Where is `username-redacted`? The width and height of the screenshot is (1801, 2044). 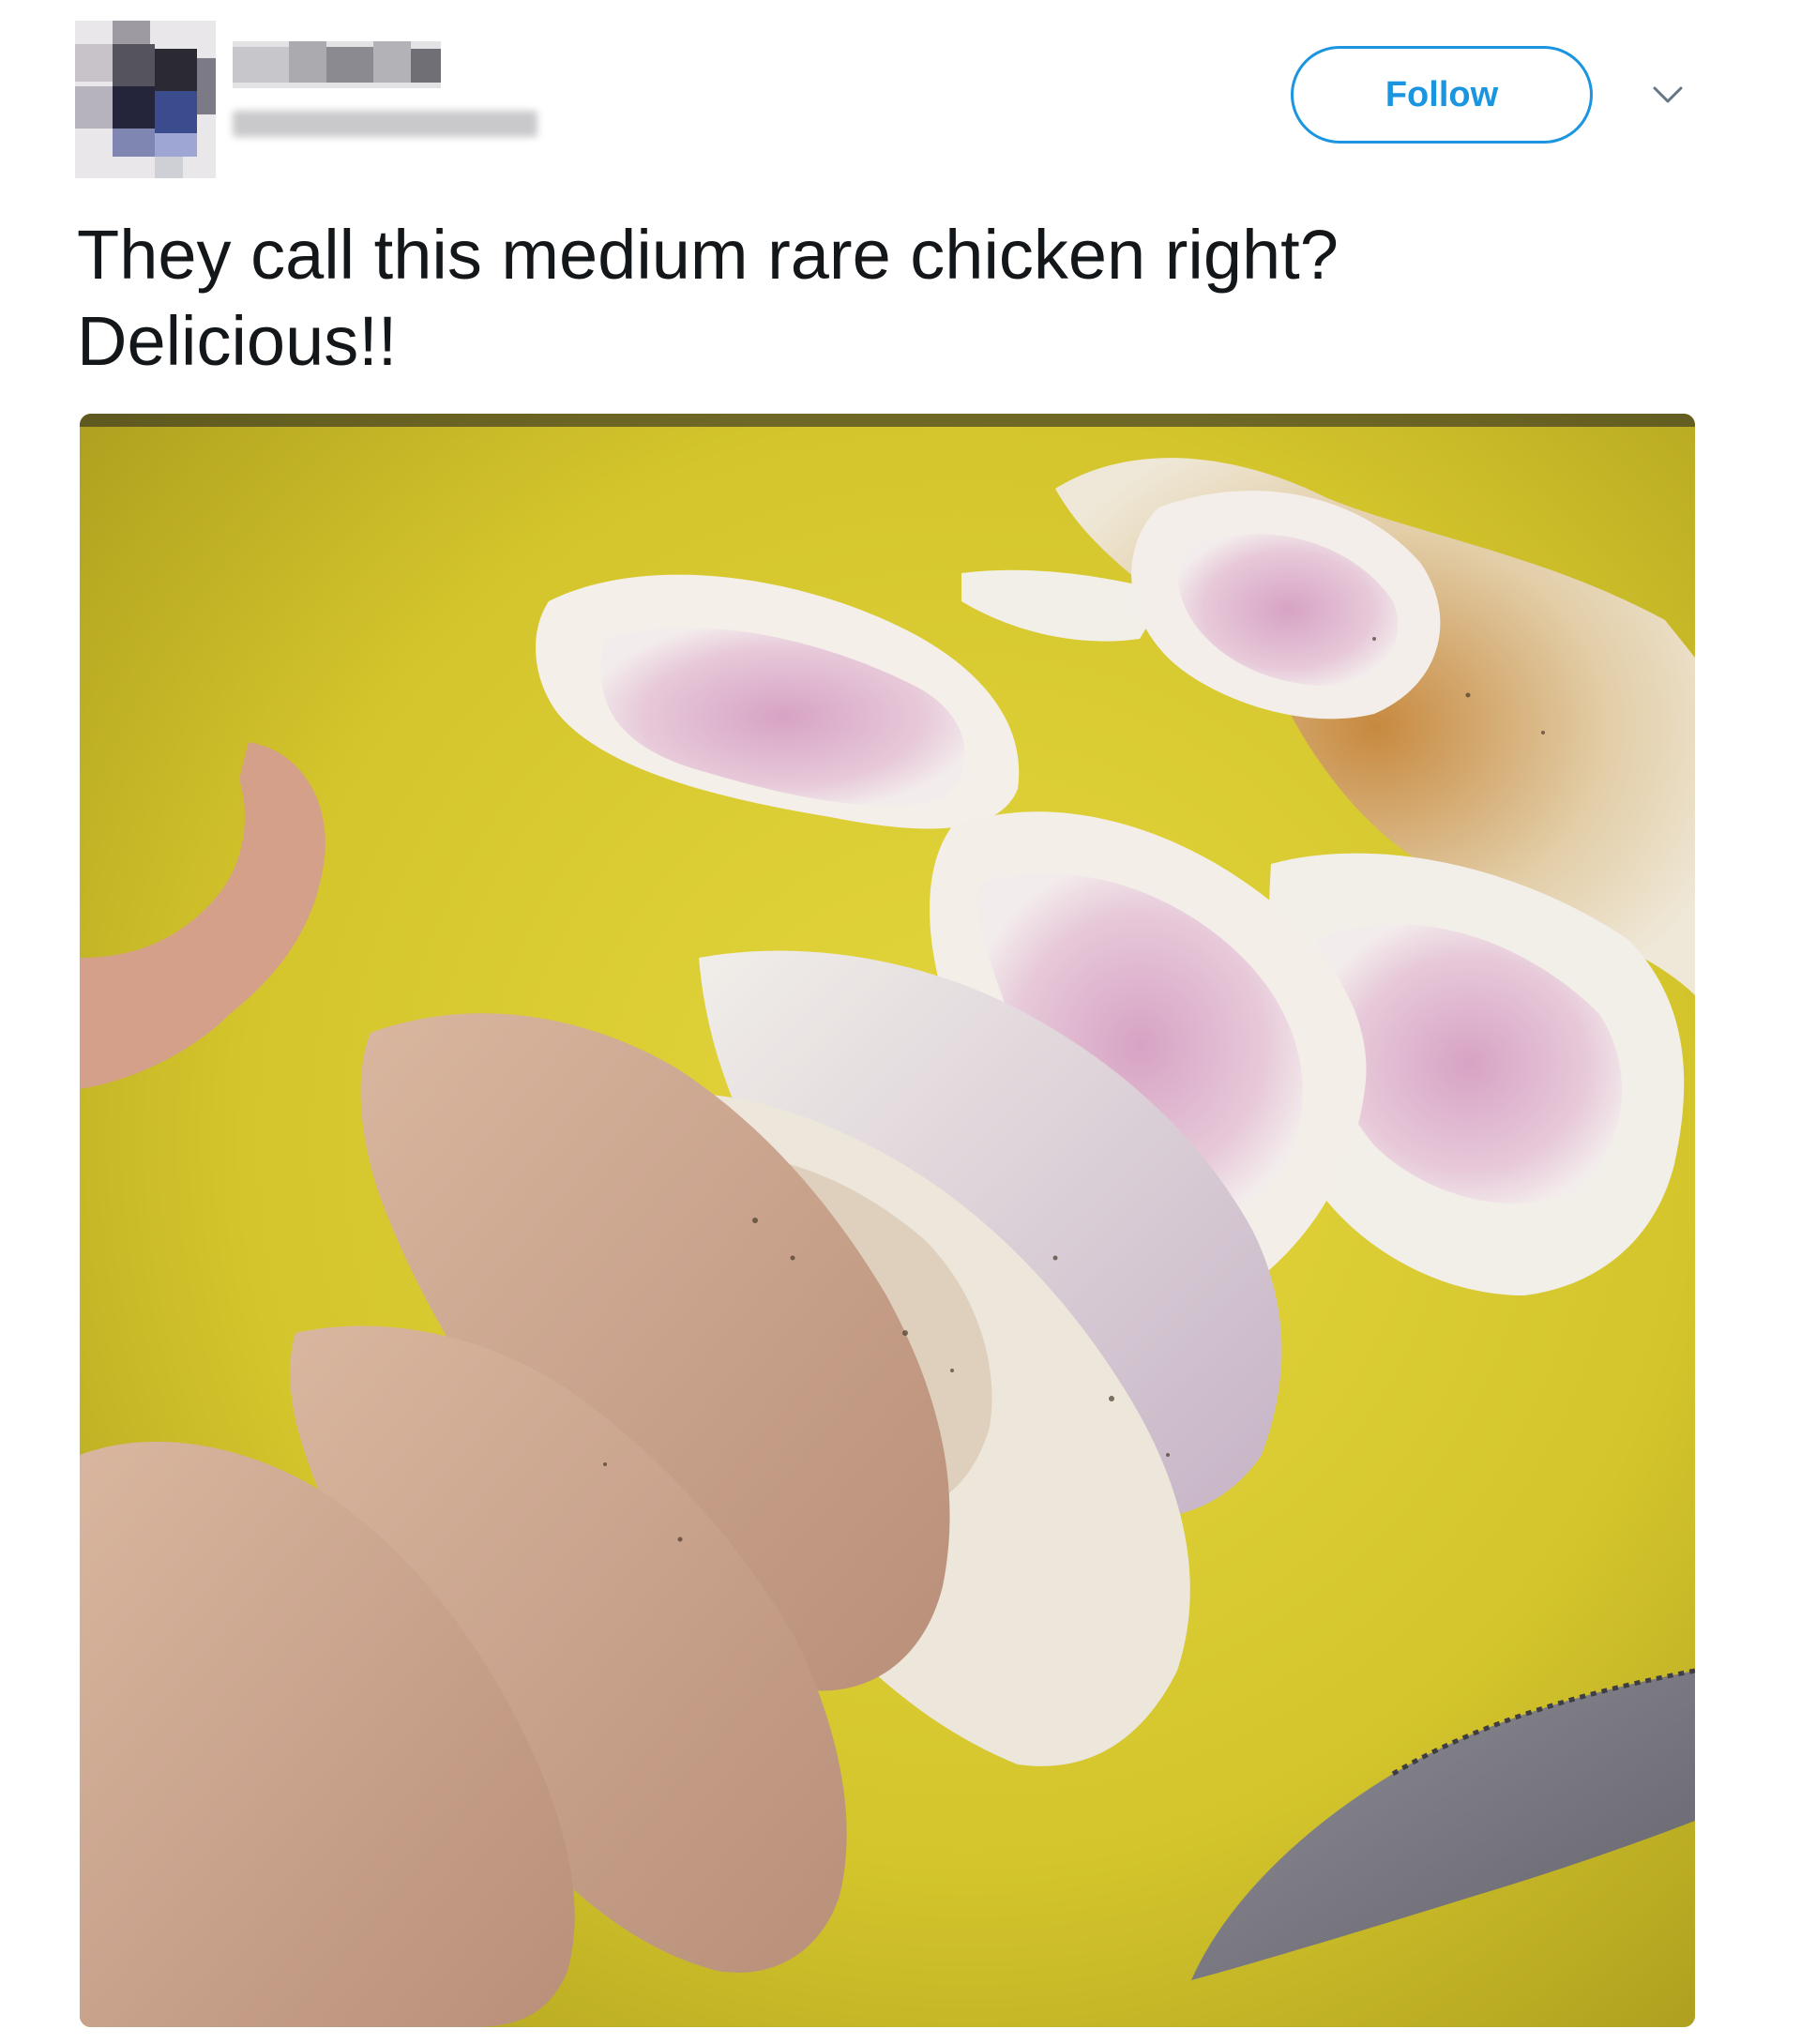 username-redacted is located at coordinates (385, 124).